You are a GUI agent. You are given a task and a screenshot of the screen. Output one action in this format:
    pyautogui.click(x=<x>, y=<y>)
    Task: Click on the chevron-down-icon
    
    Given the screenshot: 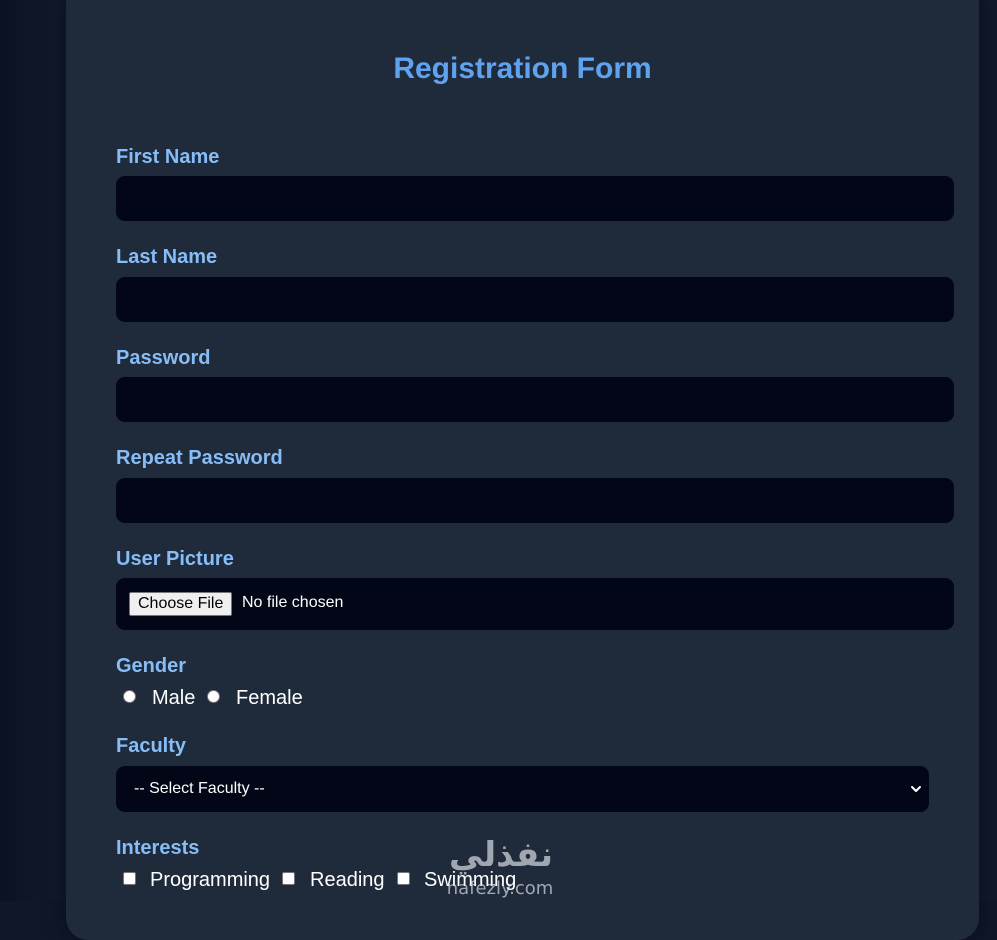 What is the action you would take?
    pyautogui.click(x=916, y=789)
    